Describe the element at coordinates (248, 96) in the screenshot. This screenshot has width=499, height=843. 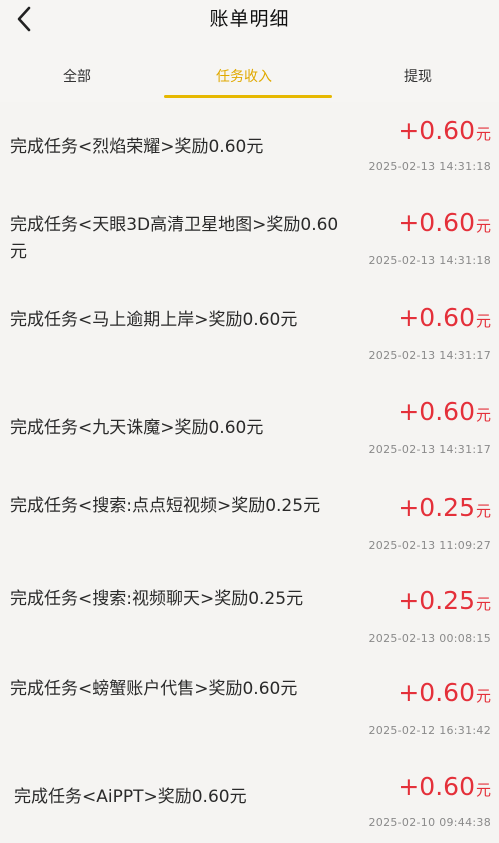
I see `active-tab-indicator` at that location.